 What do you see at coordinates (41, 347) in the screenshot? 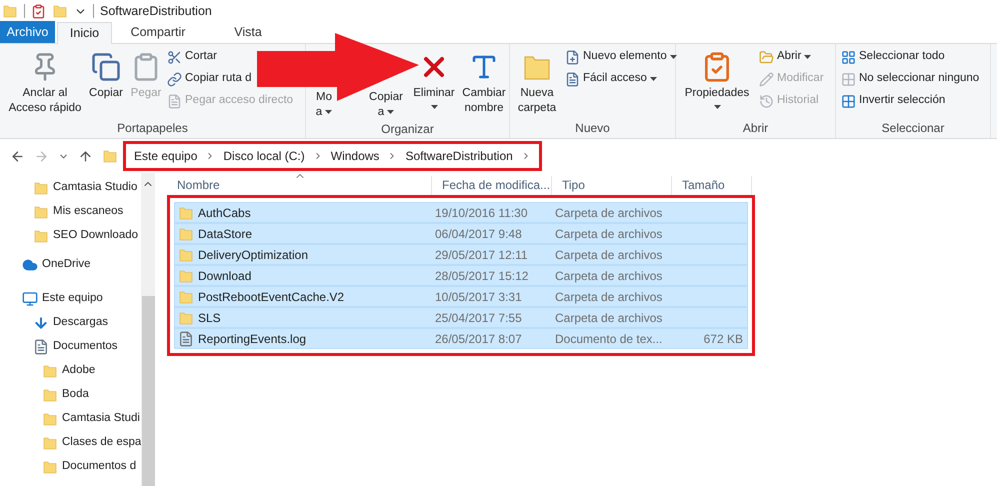
I see `document-icon` at bounding box center [41, 347].